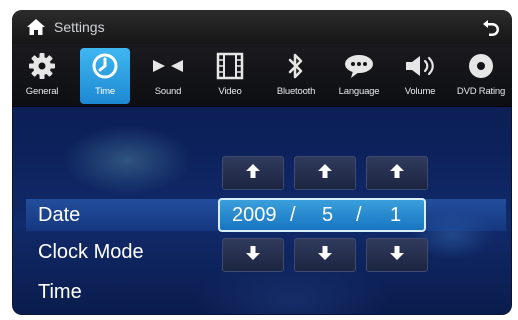  I want to click on tab-label: Volume, so click(420, 91).